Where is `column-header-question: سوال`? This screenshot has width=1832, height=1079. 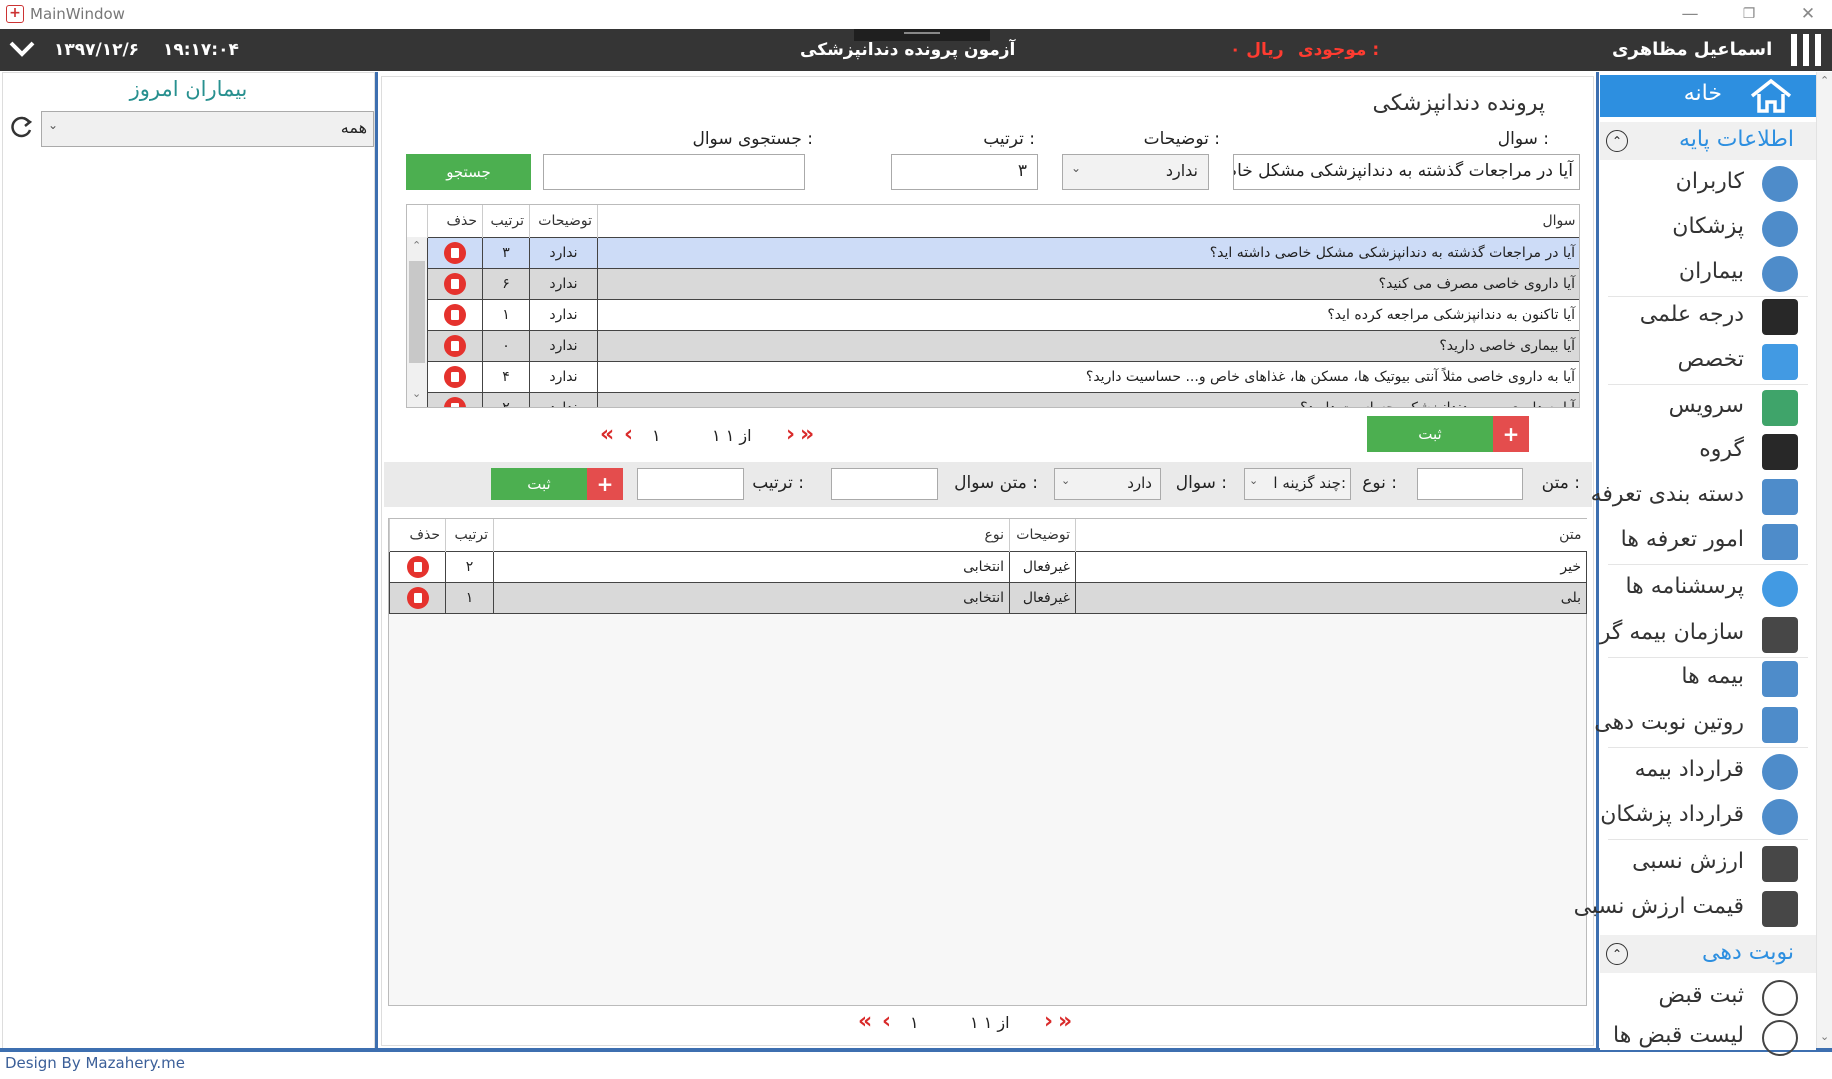
column-header-question: سوال is located at coordinates (1088, 221).